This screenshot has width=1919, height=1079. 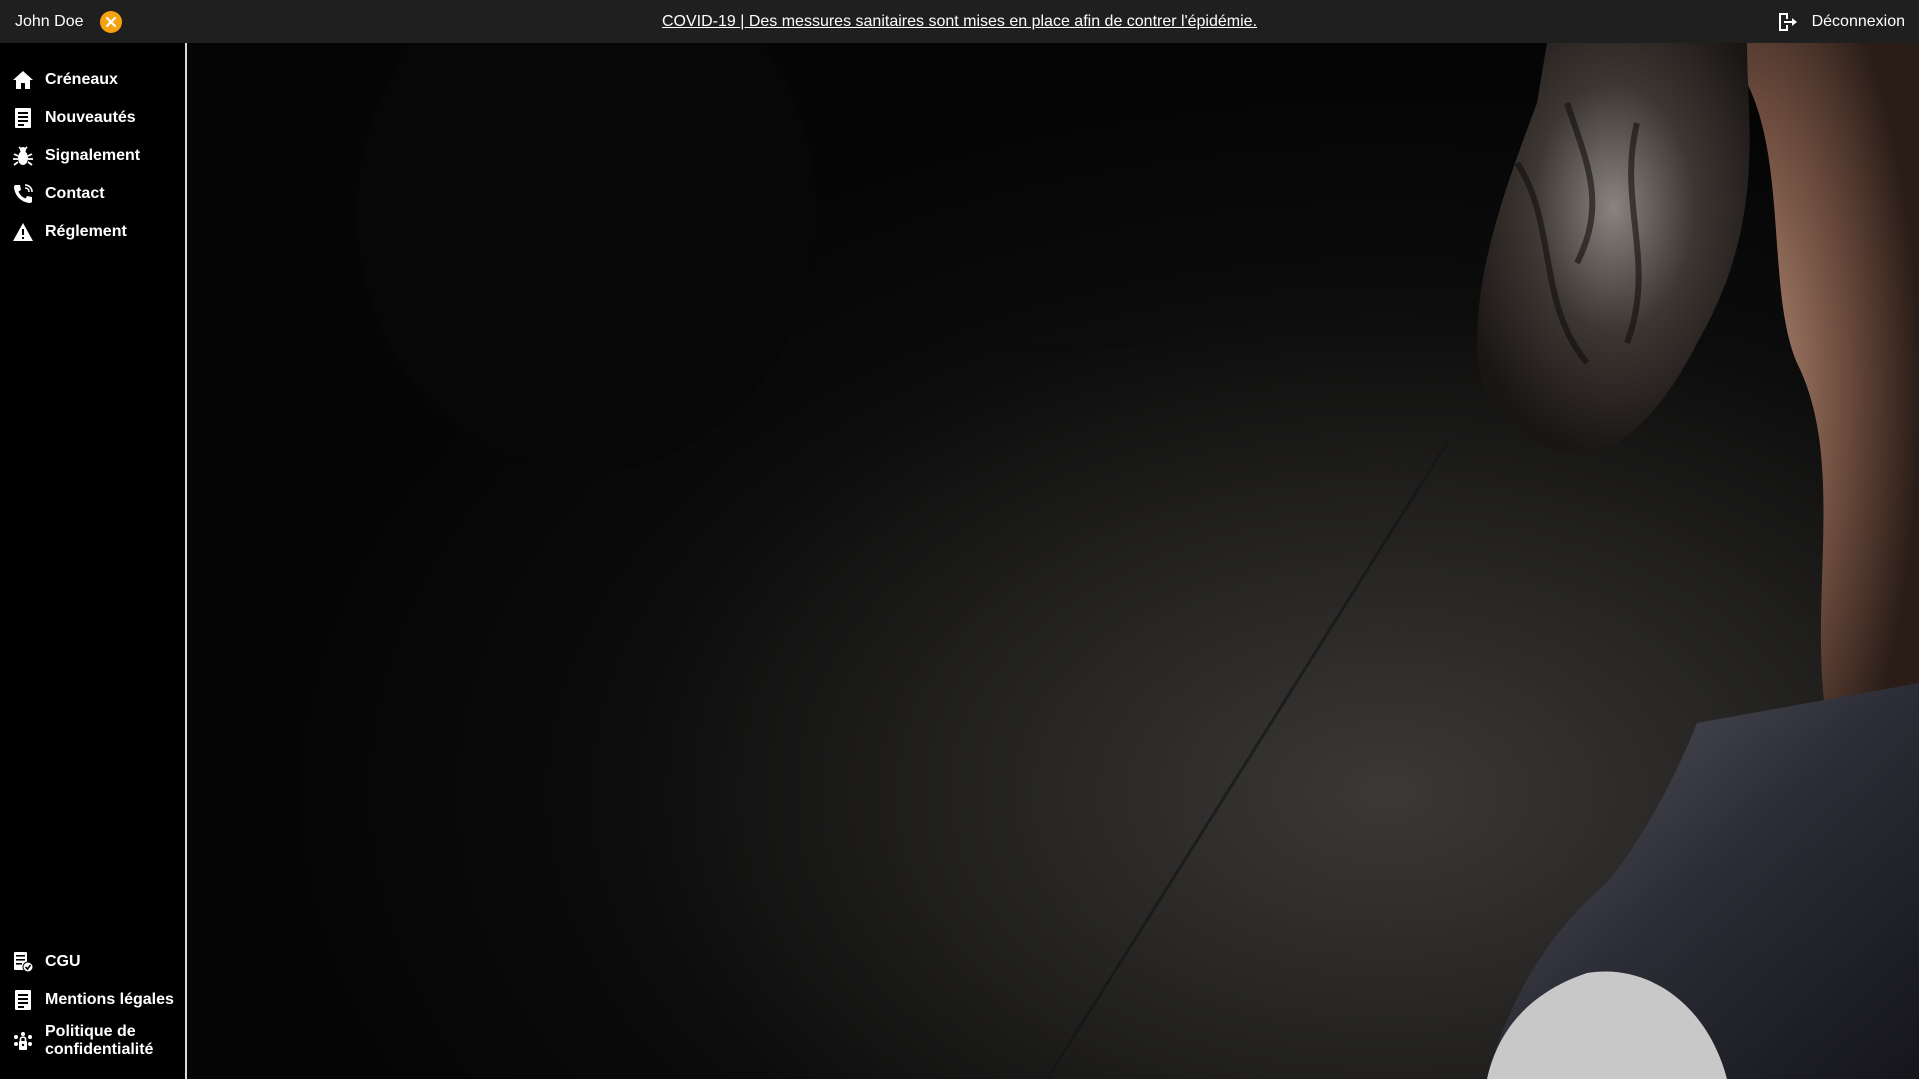 I want to click on sidebar-item-nouveautes: Nouveautés, so click(x=92, y=118).